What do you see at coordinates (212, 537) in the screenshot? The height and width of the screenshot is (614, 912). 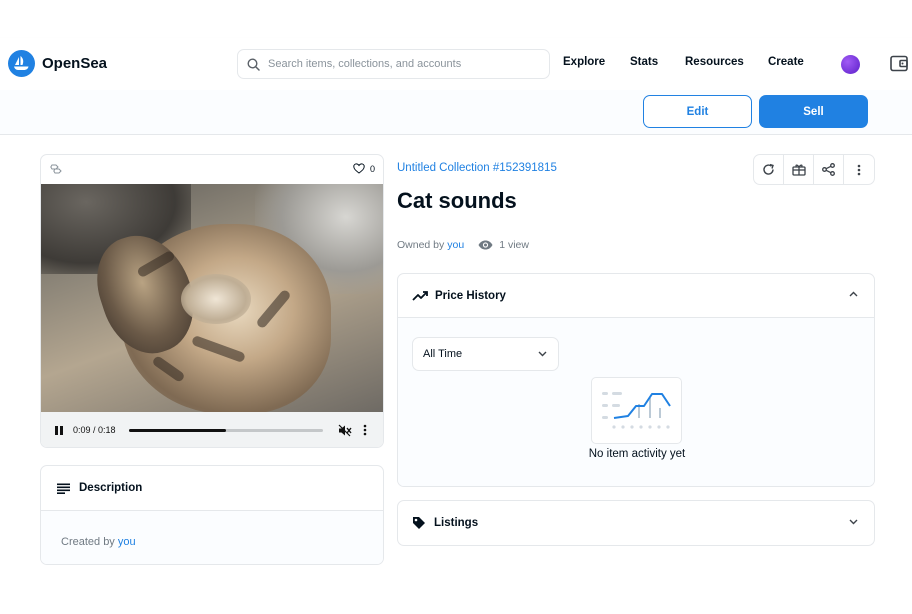 I see `description-body: Created by you` at bounding box center [212, 537].